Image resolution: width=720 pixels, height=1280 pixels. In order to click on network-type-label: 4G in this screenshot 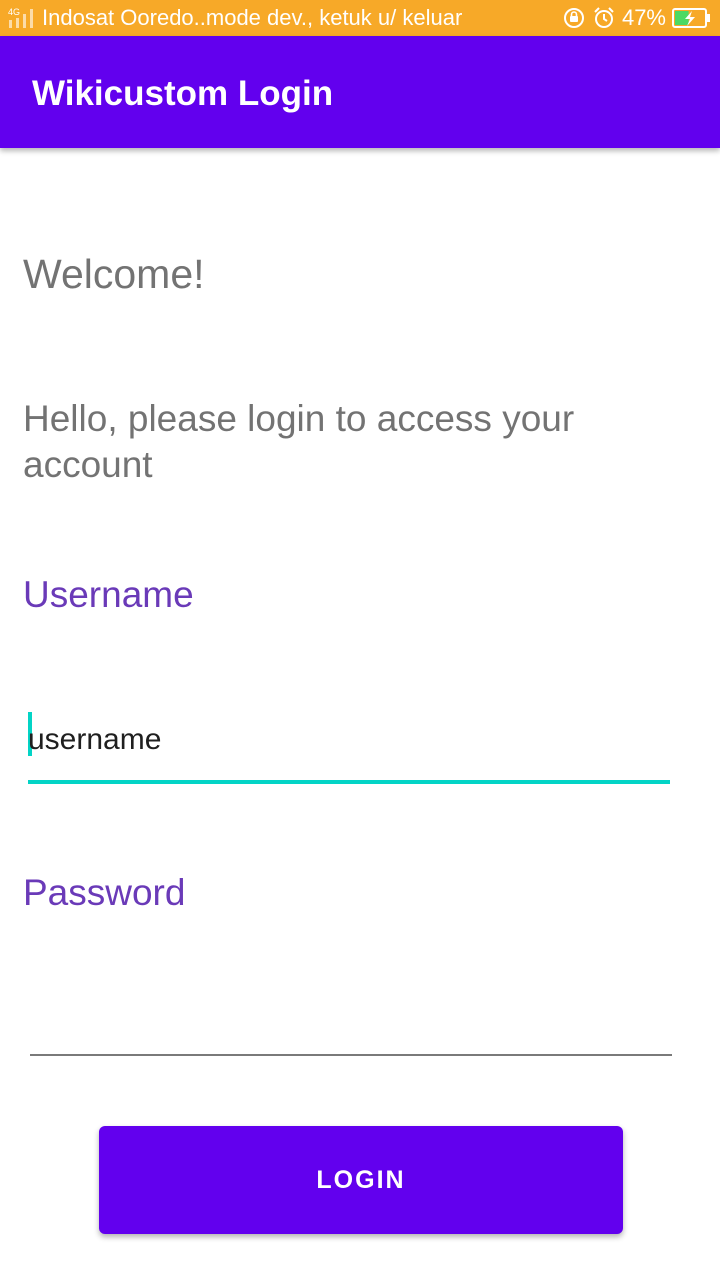, I will do `click(14, 12)`.